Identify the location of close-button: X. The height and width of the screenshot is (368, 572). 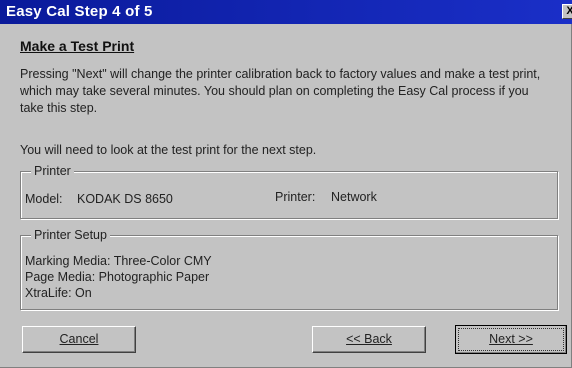
(567, 11).